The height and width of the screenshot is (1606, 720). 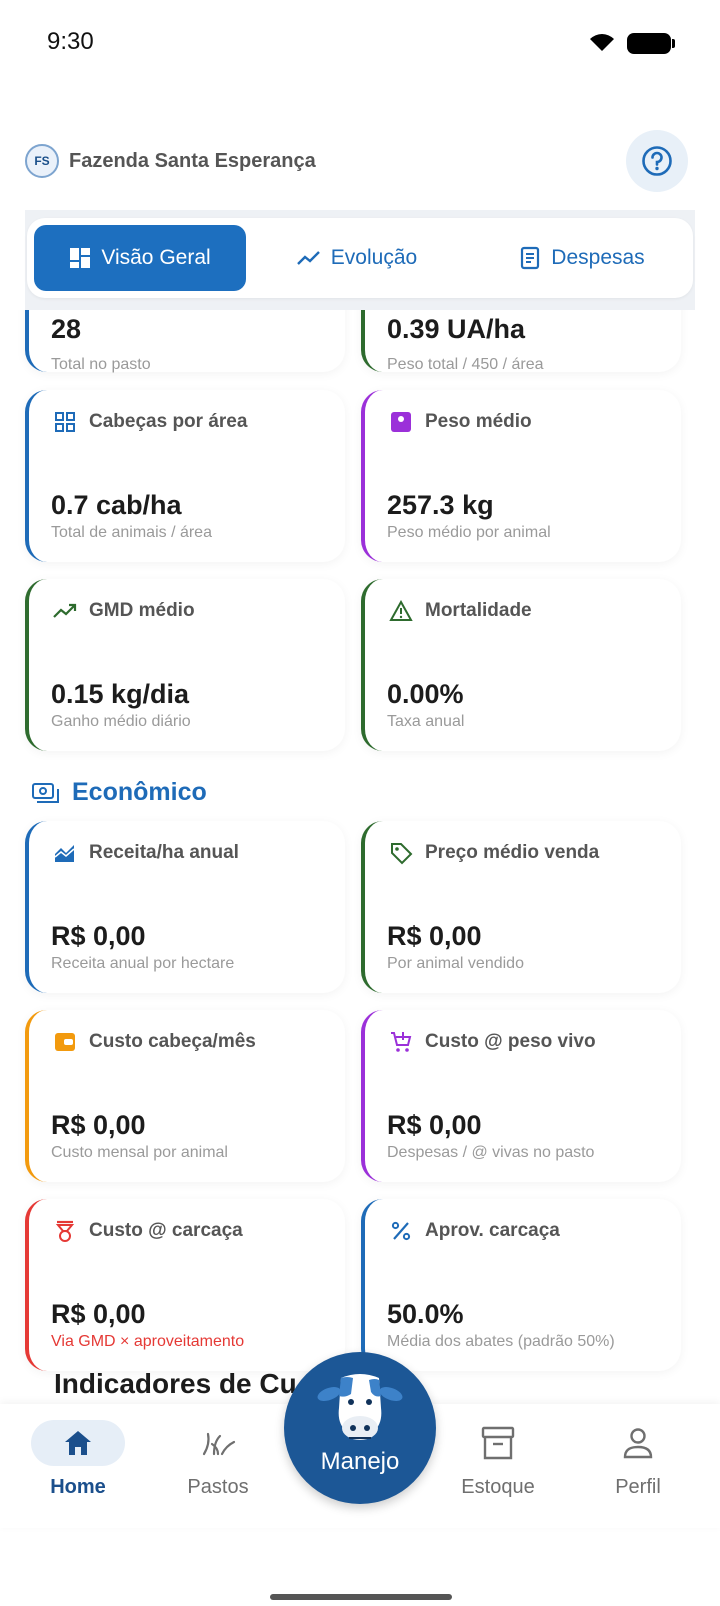 I want to click on tab-label: Despesas, so click(x=598, y=257).